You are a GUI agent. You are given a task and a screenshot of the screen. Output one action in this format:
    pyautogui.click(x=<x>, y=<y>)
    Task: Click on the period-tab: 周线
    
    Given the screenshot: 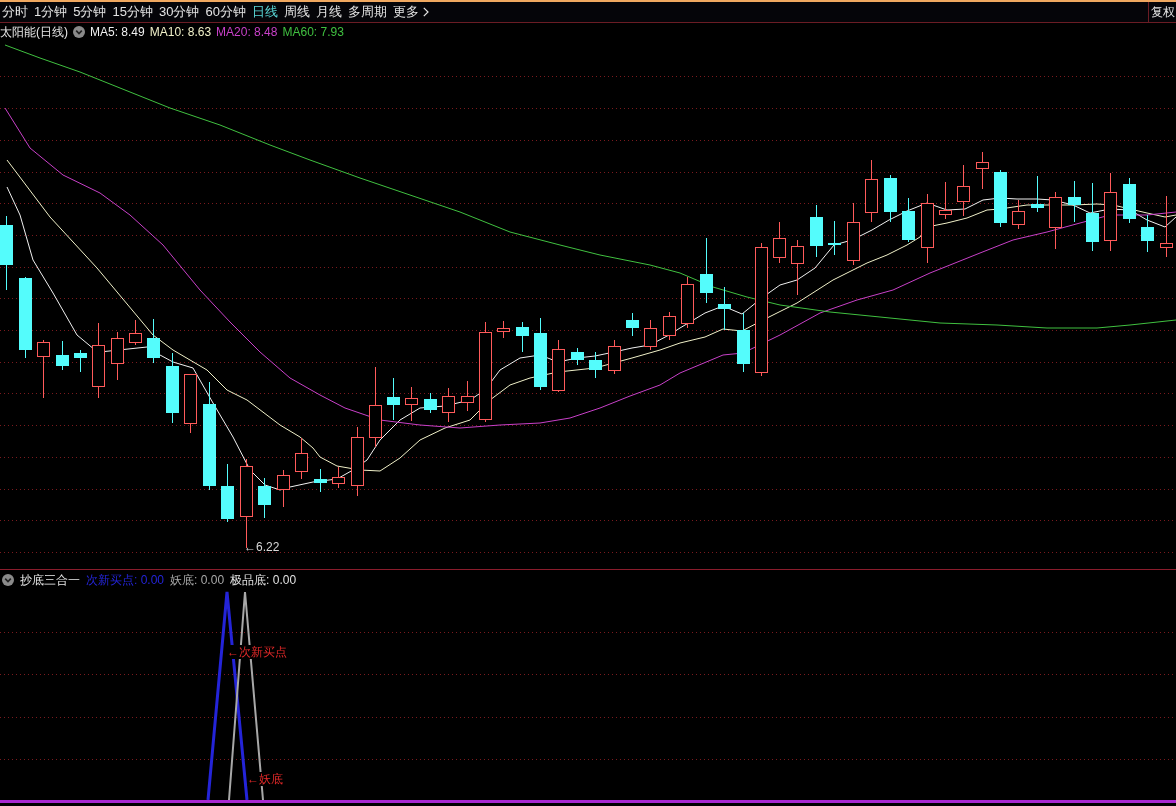 What is the action you would take?
    pyautogui.click(x=296, y=12)
    